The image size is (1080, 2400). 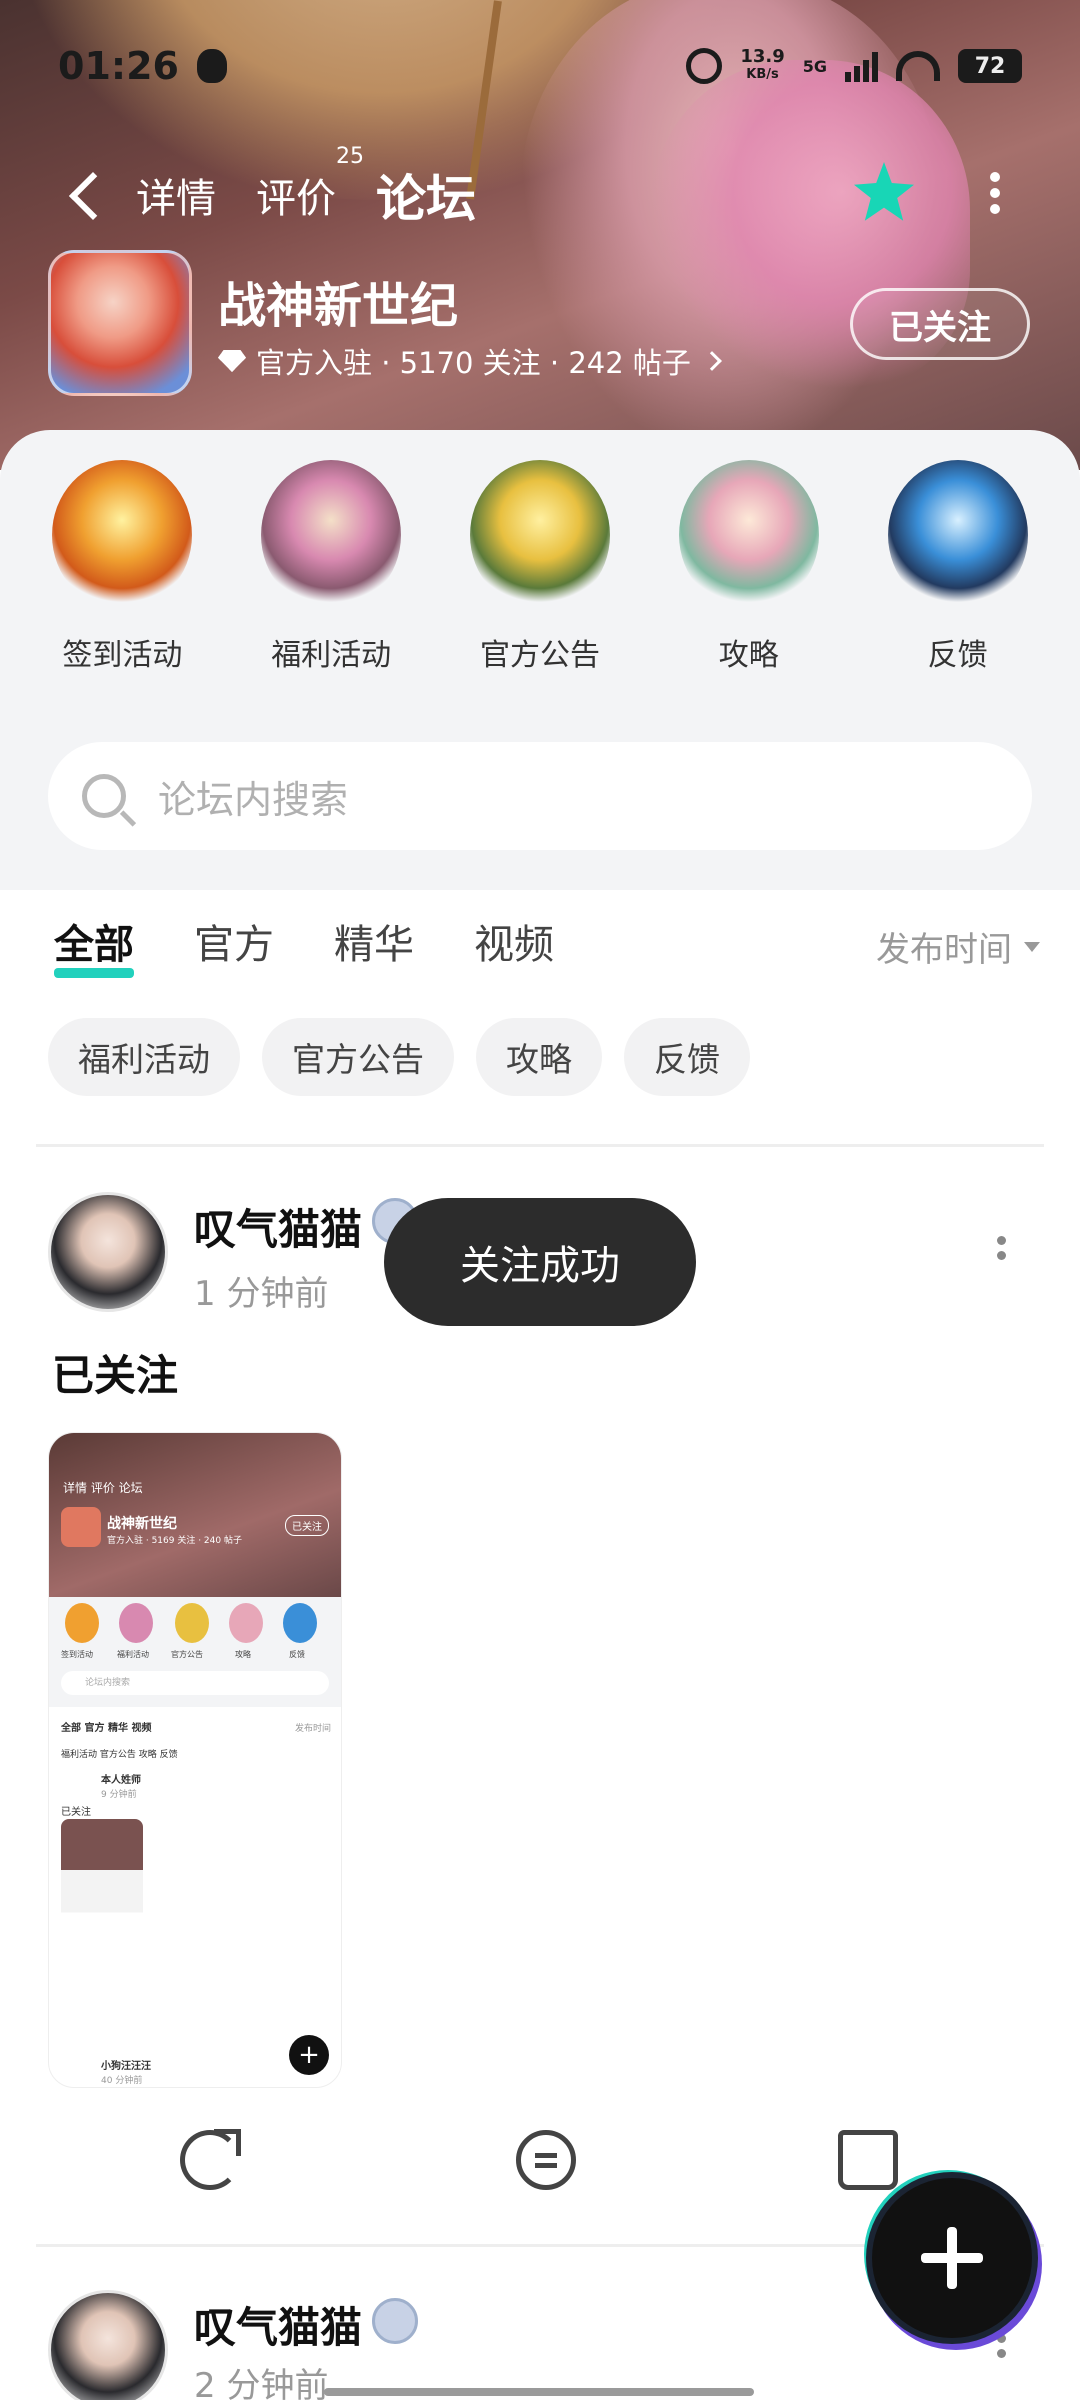 I want to click on category-label: 攻略, so click(x=748, y=655).